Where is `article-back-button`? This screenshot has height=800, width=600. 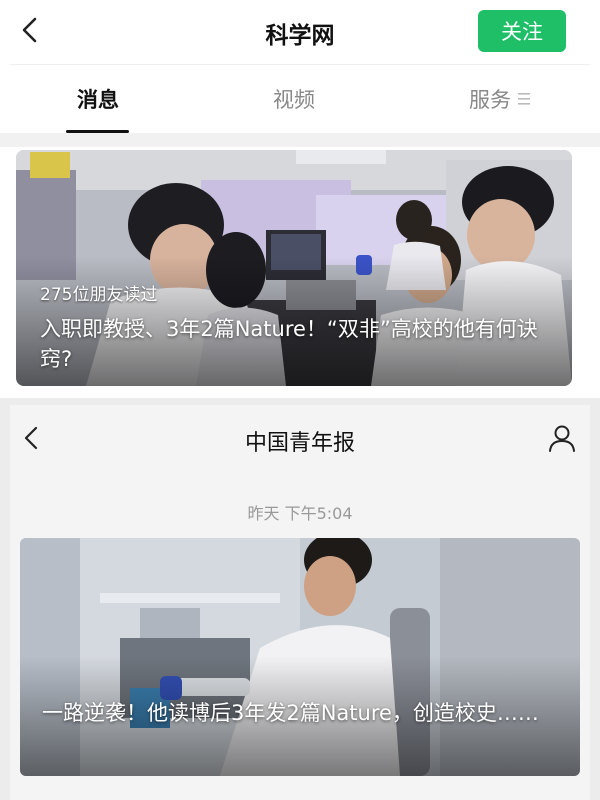 article-back-button is located at coordinates (31, 438).